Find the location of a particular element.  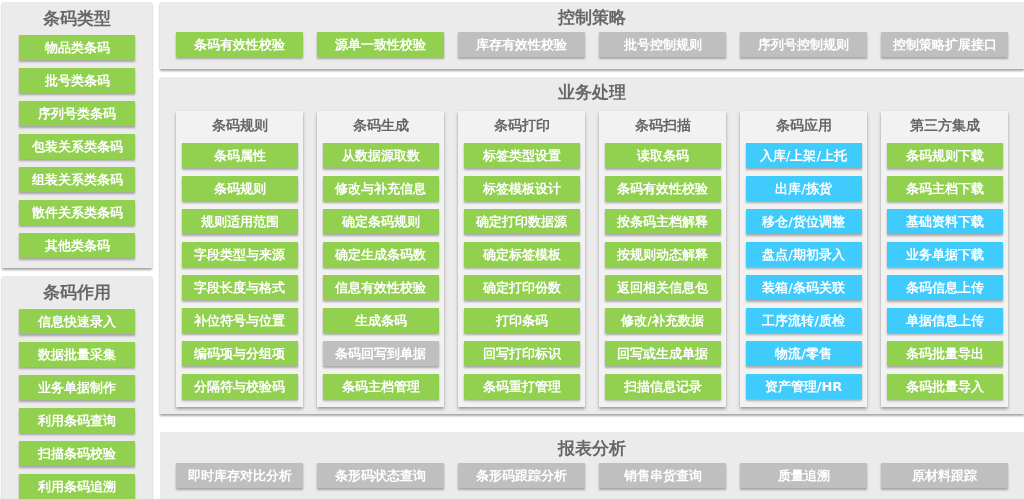

menu-button: 原材料跟踪 is located at coordinates (944, 475).